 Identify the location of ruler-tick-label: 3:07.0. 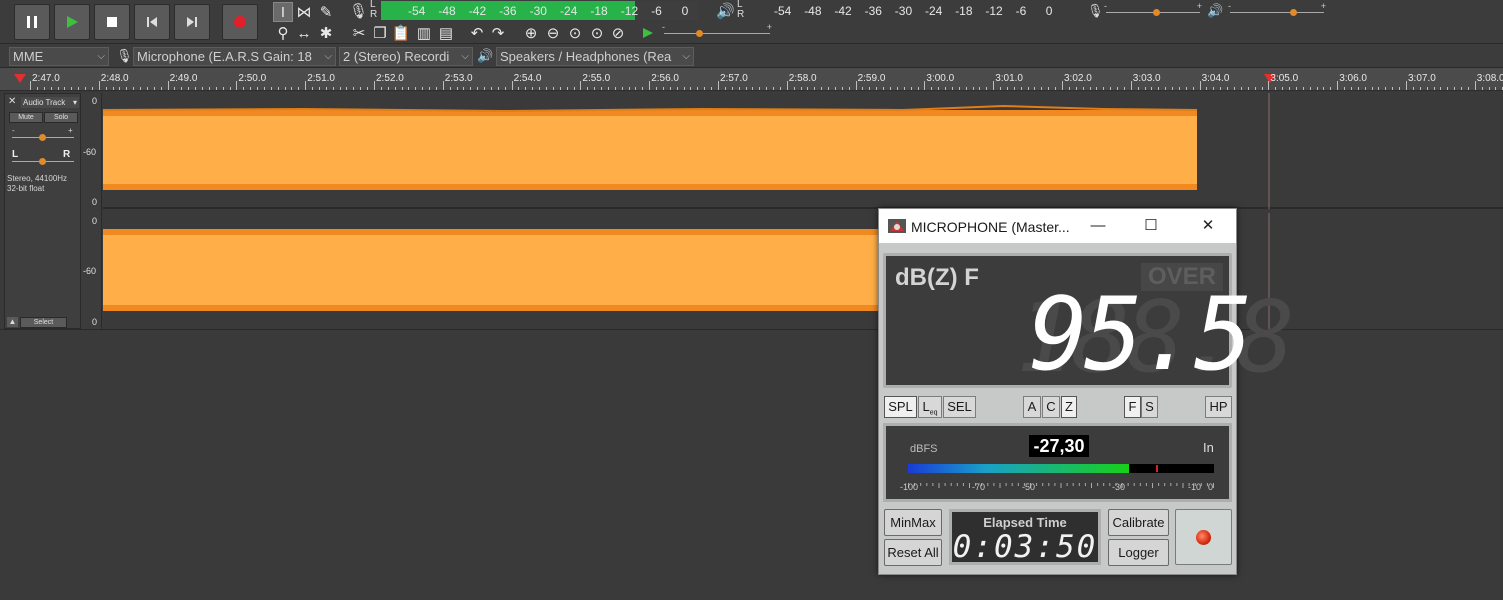
(1422, 78).